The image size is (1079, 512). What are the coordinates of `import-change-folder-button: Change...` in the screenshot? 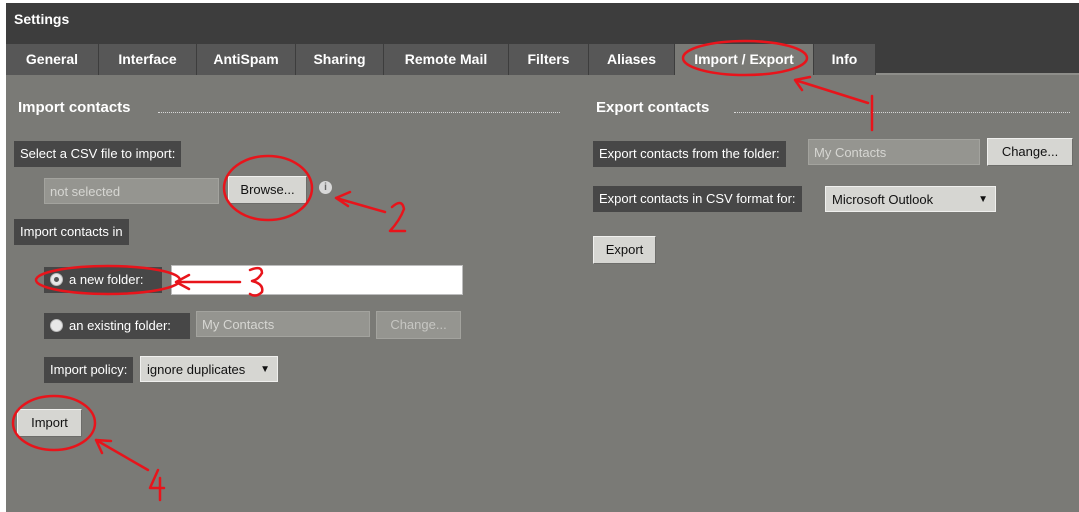 It's located at (418, 325).